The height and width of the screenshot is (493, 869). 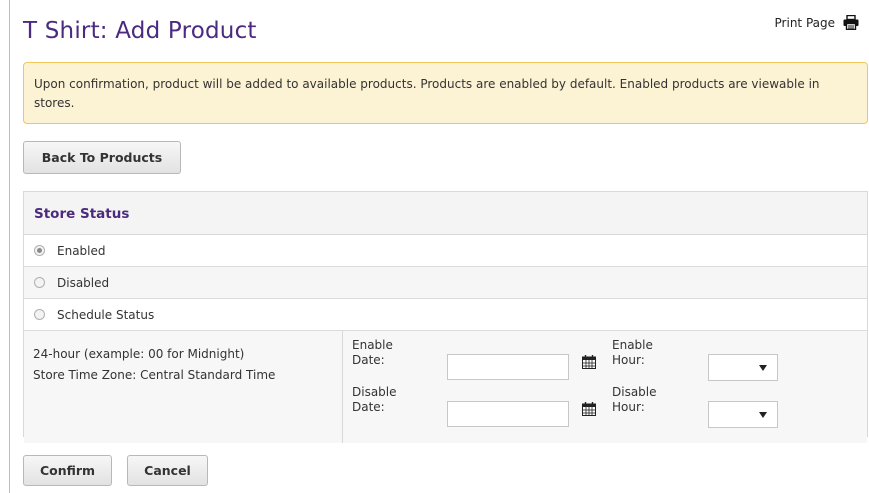 What do you see at coordinates (445, 251) in the screenshot?
I see `status-option-enabled: Enabled` at bounding box center [445, 251].